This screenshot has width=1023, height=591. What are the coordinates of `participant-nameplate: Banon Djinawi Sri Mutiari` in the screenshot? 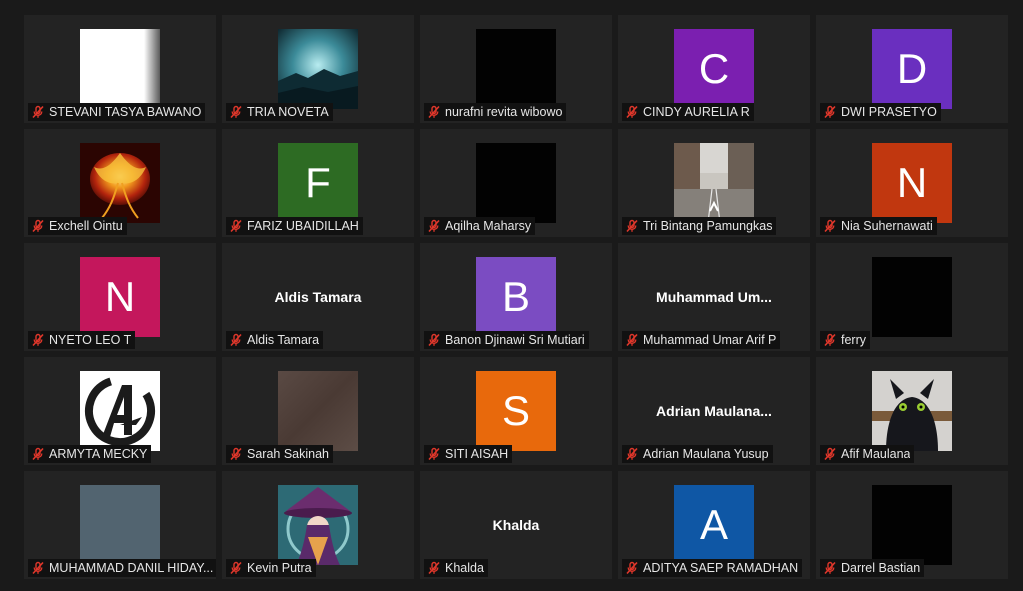 It's located at (506, 340).